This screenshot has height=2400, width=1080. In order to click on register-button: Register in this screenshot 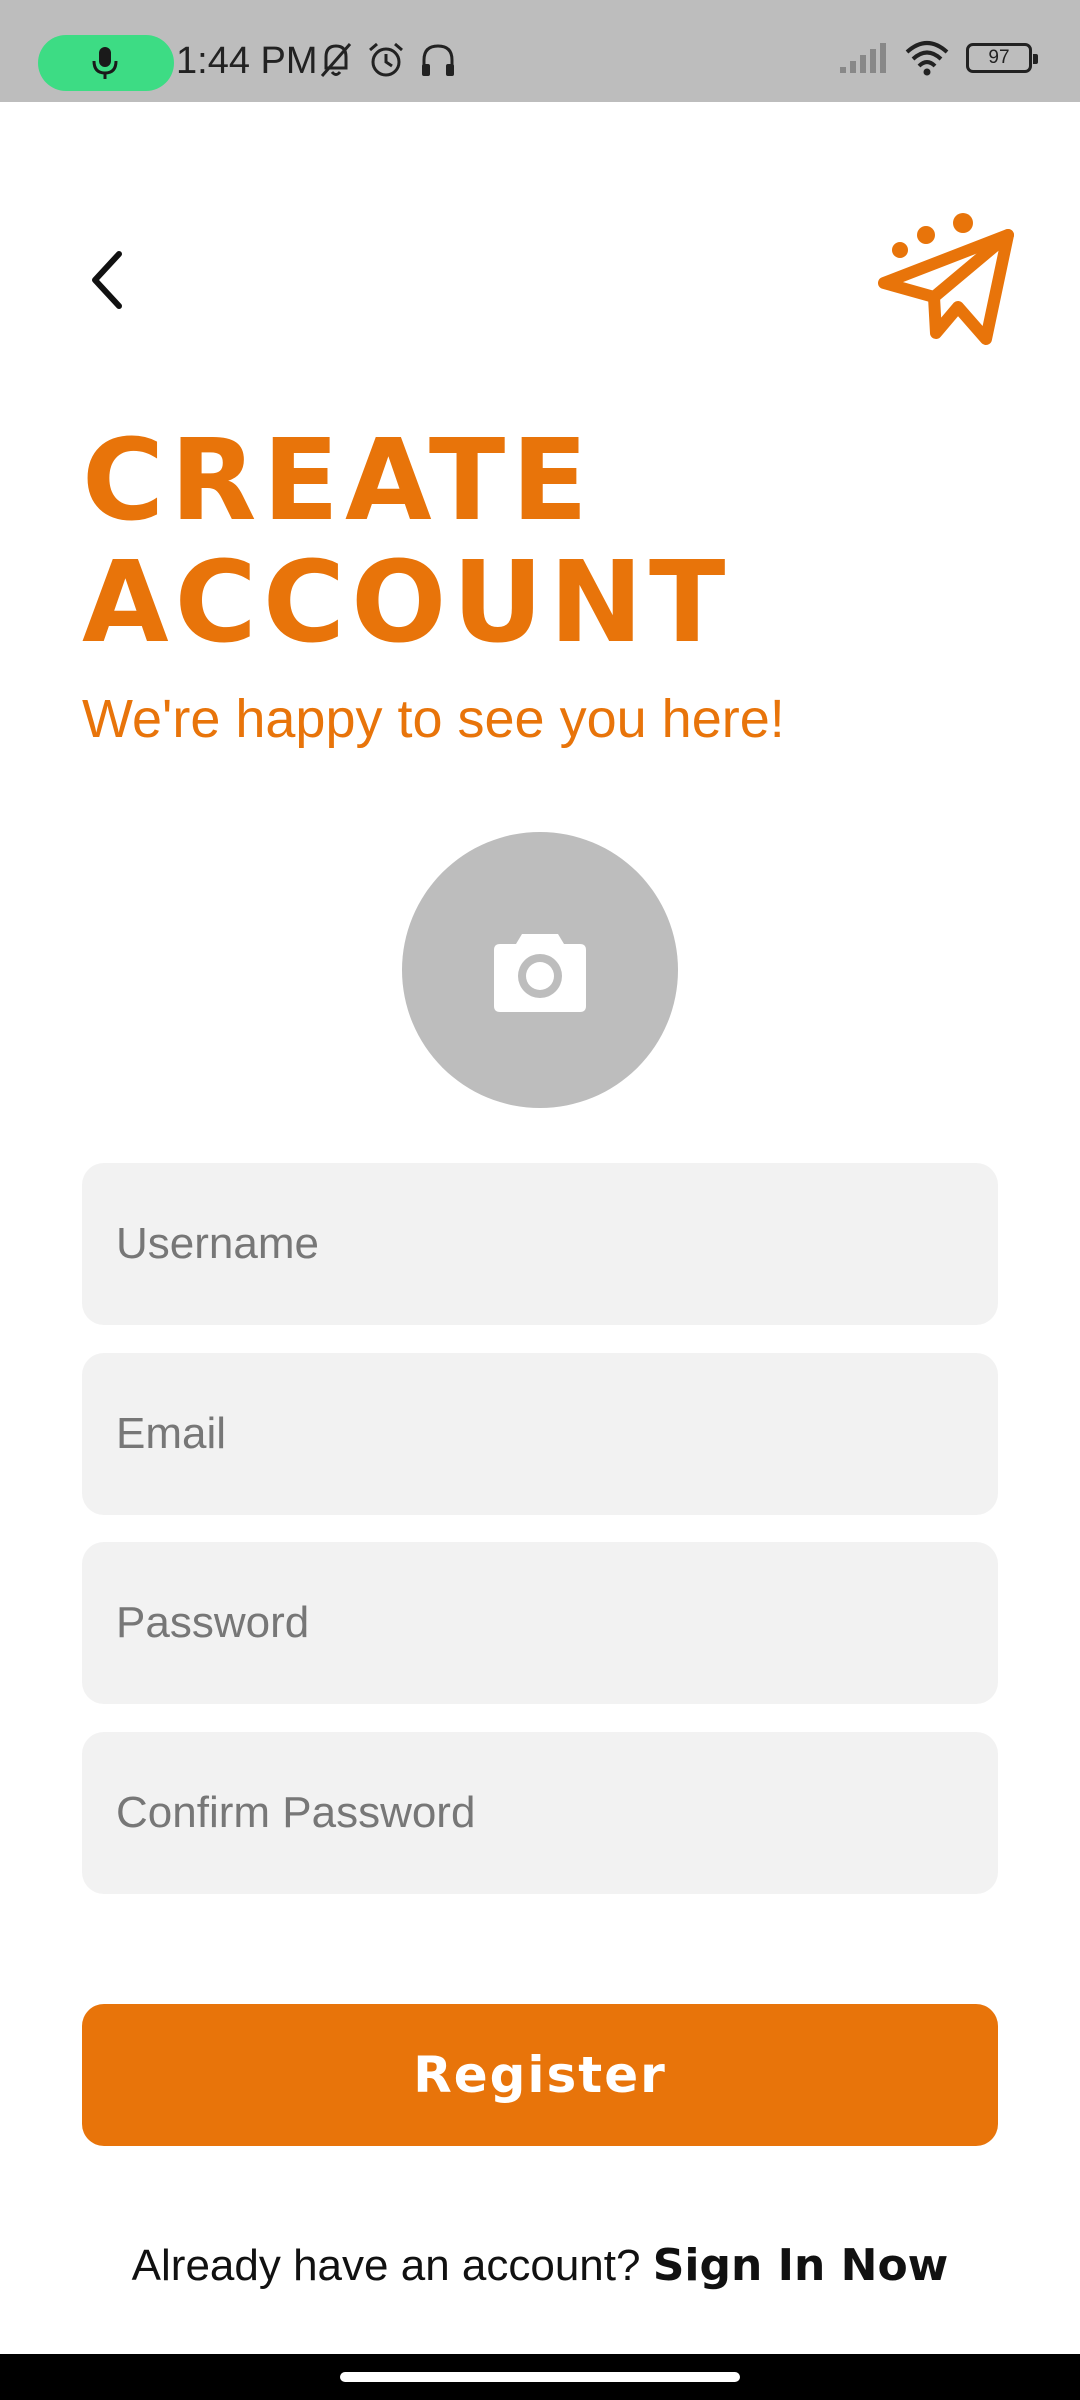, I will do `click(540, 2075)`.